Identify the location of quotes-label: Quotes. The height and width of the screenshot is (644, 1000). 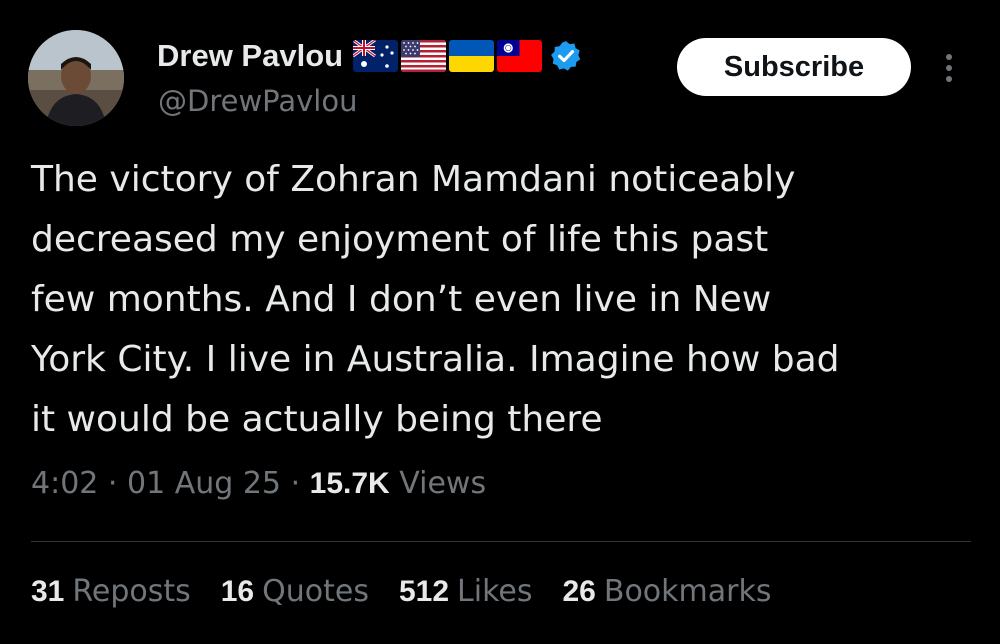
(315, 591).